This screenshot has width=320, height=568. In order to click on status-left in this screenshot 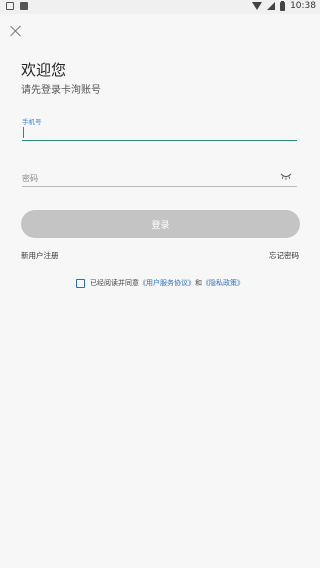, I will do `click(17, 6)`.